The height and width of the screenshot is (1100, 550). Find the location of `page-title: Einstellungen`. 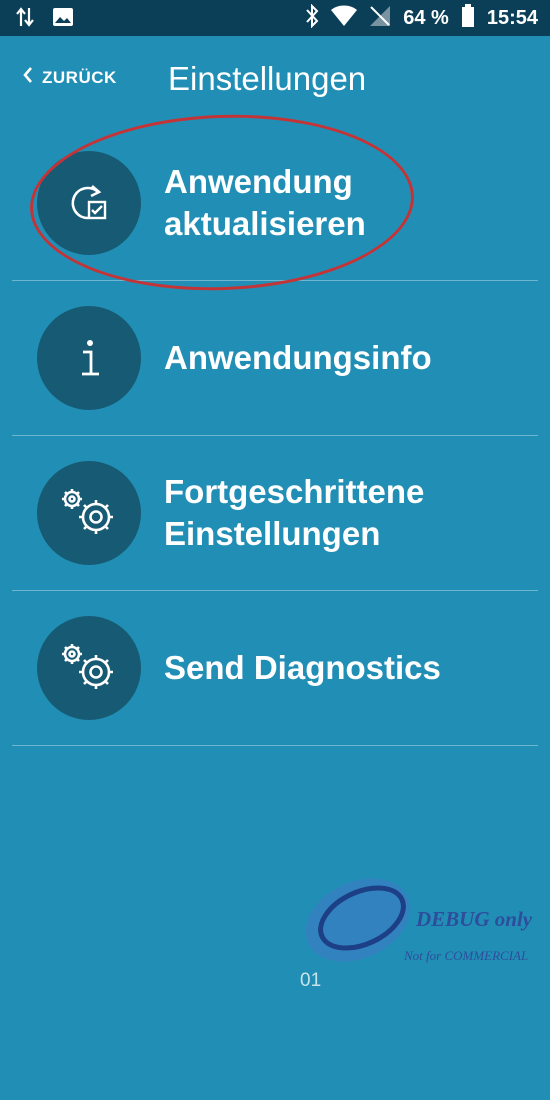

page-title: Einstellungen is located at coordinates (267, 78).